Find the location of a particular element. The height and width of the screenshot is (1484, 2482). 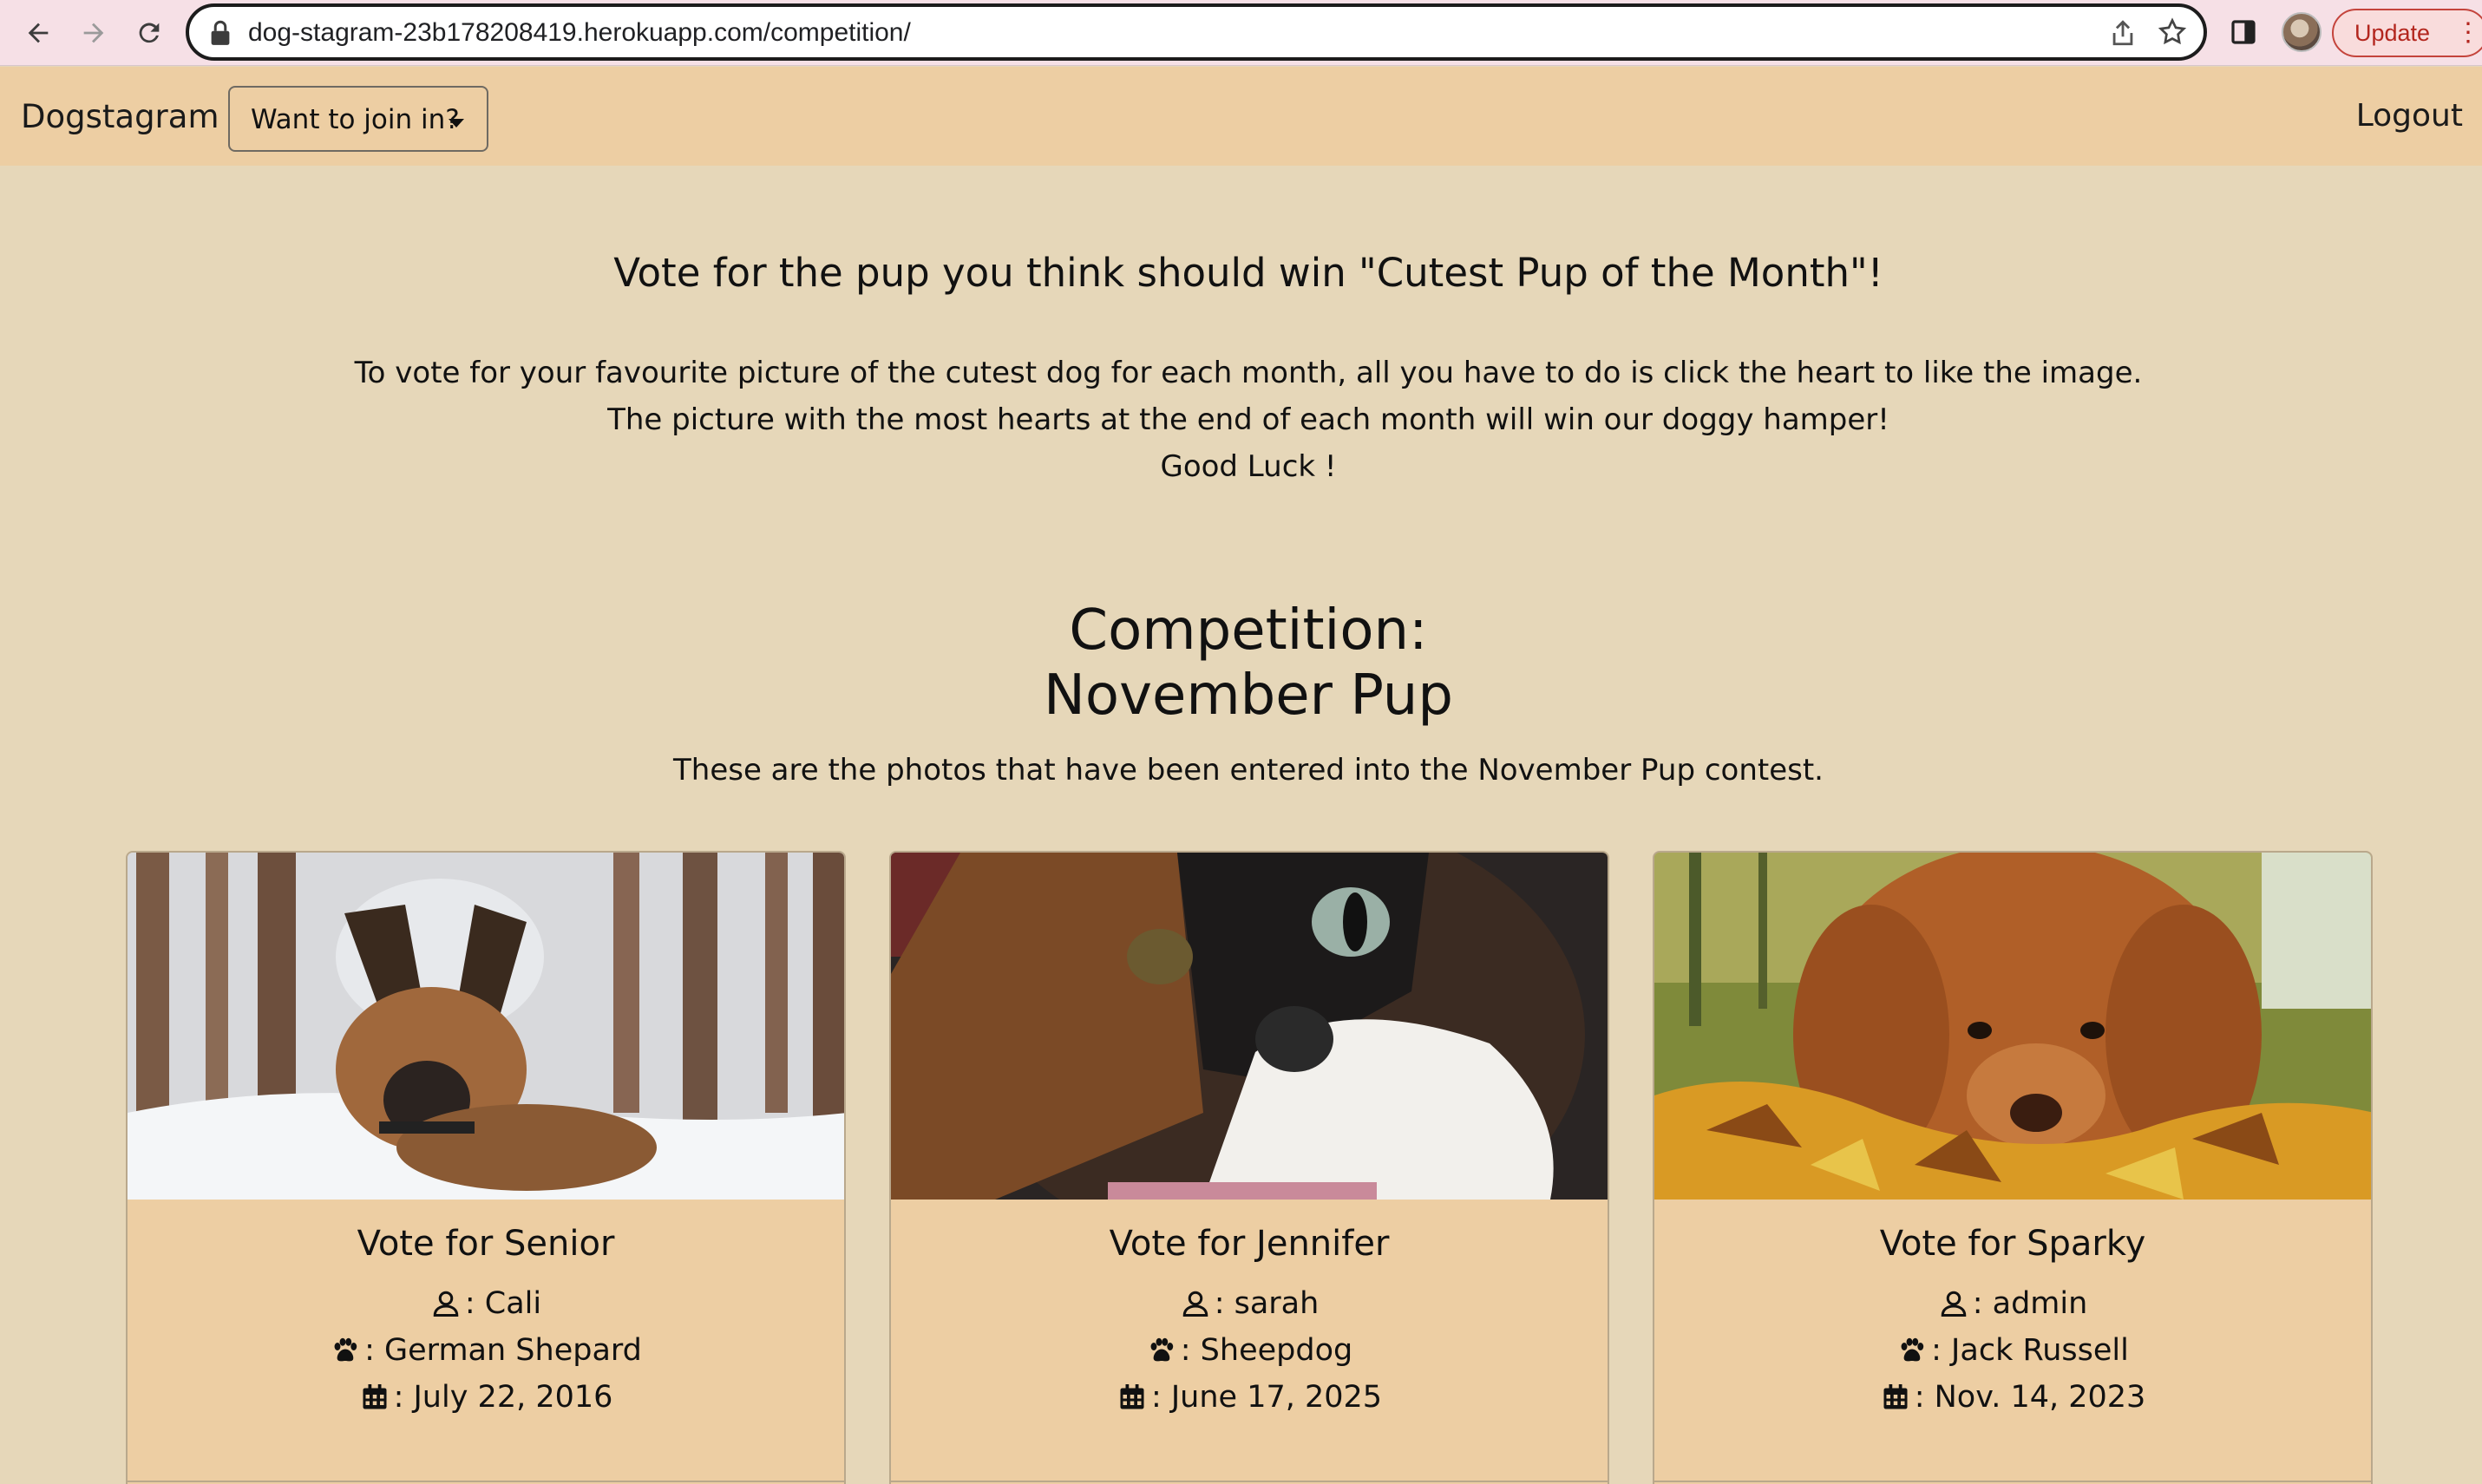

entry-title: Vote for Sparky is located at coordinates (2012, 1244).